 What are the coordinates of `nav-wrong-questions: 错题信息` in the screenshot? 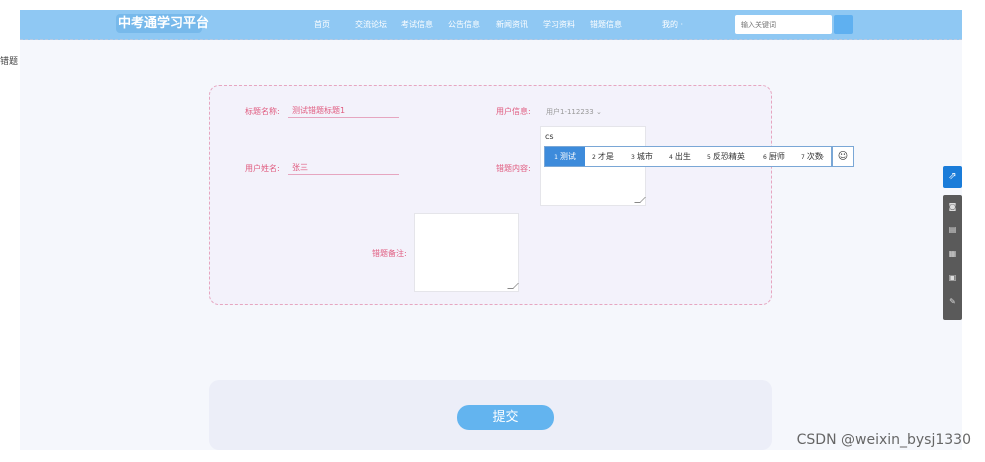 It's located at (606, 25).